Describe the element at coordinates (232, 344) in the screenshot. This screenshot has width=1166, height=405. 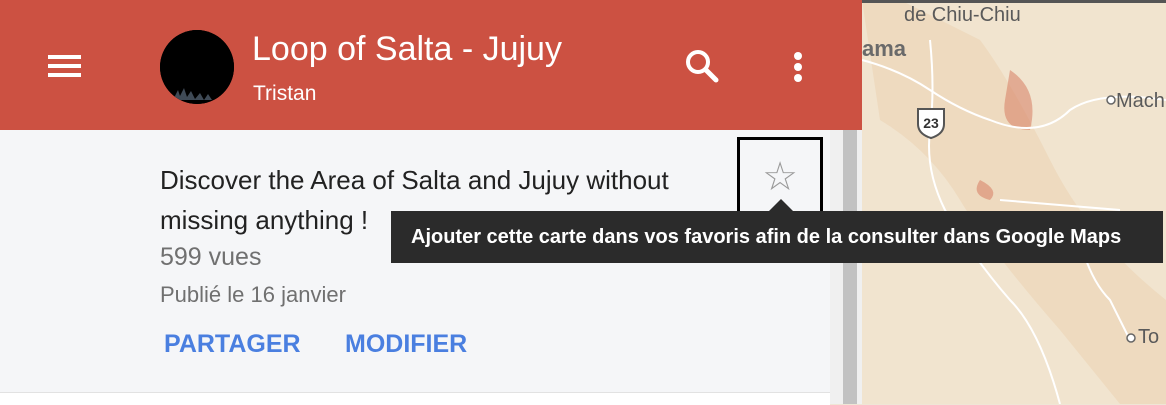
I see `share-button: PARTAGER` at that location.